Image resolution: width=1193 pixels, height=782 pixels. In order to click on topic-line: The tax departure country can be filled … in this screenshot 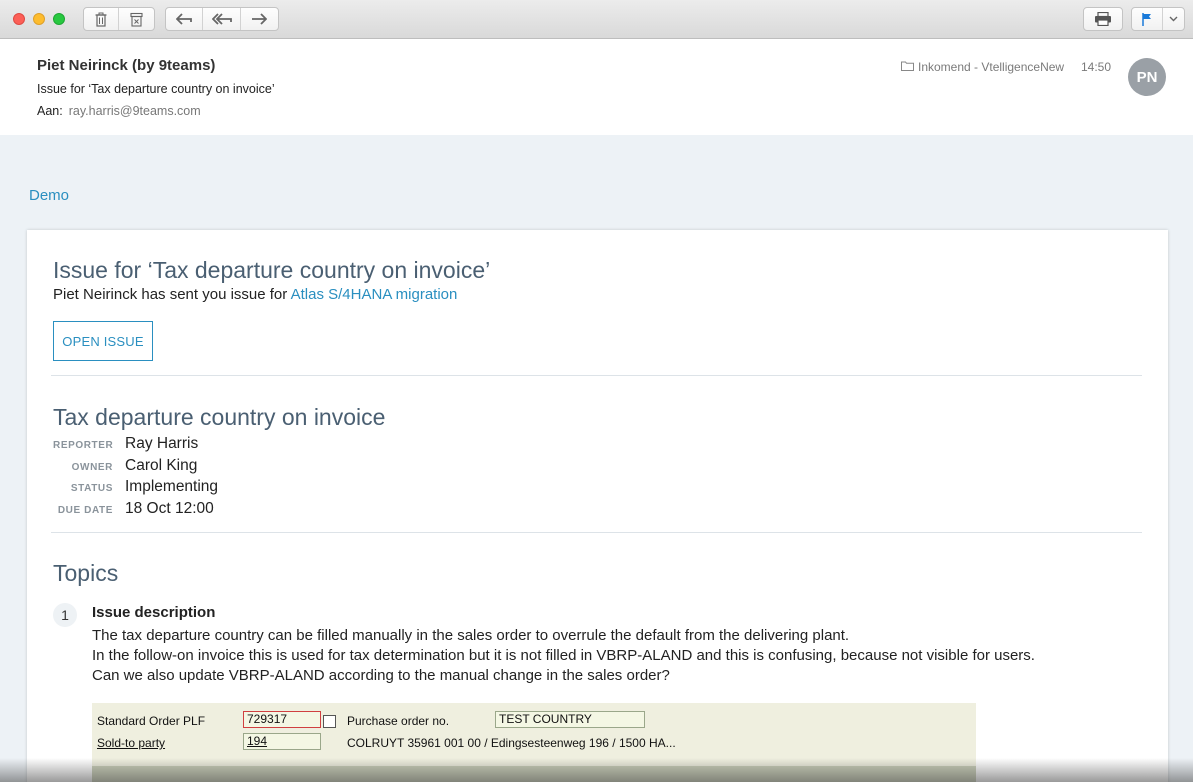, I will do `click(471, 635)`.